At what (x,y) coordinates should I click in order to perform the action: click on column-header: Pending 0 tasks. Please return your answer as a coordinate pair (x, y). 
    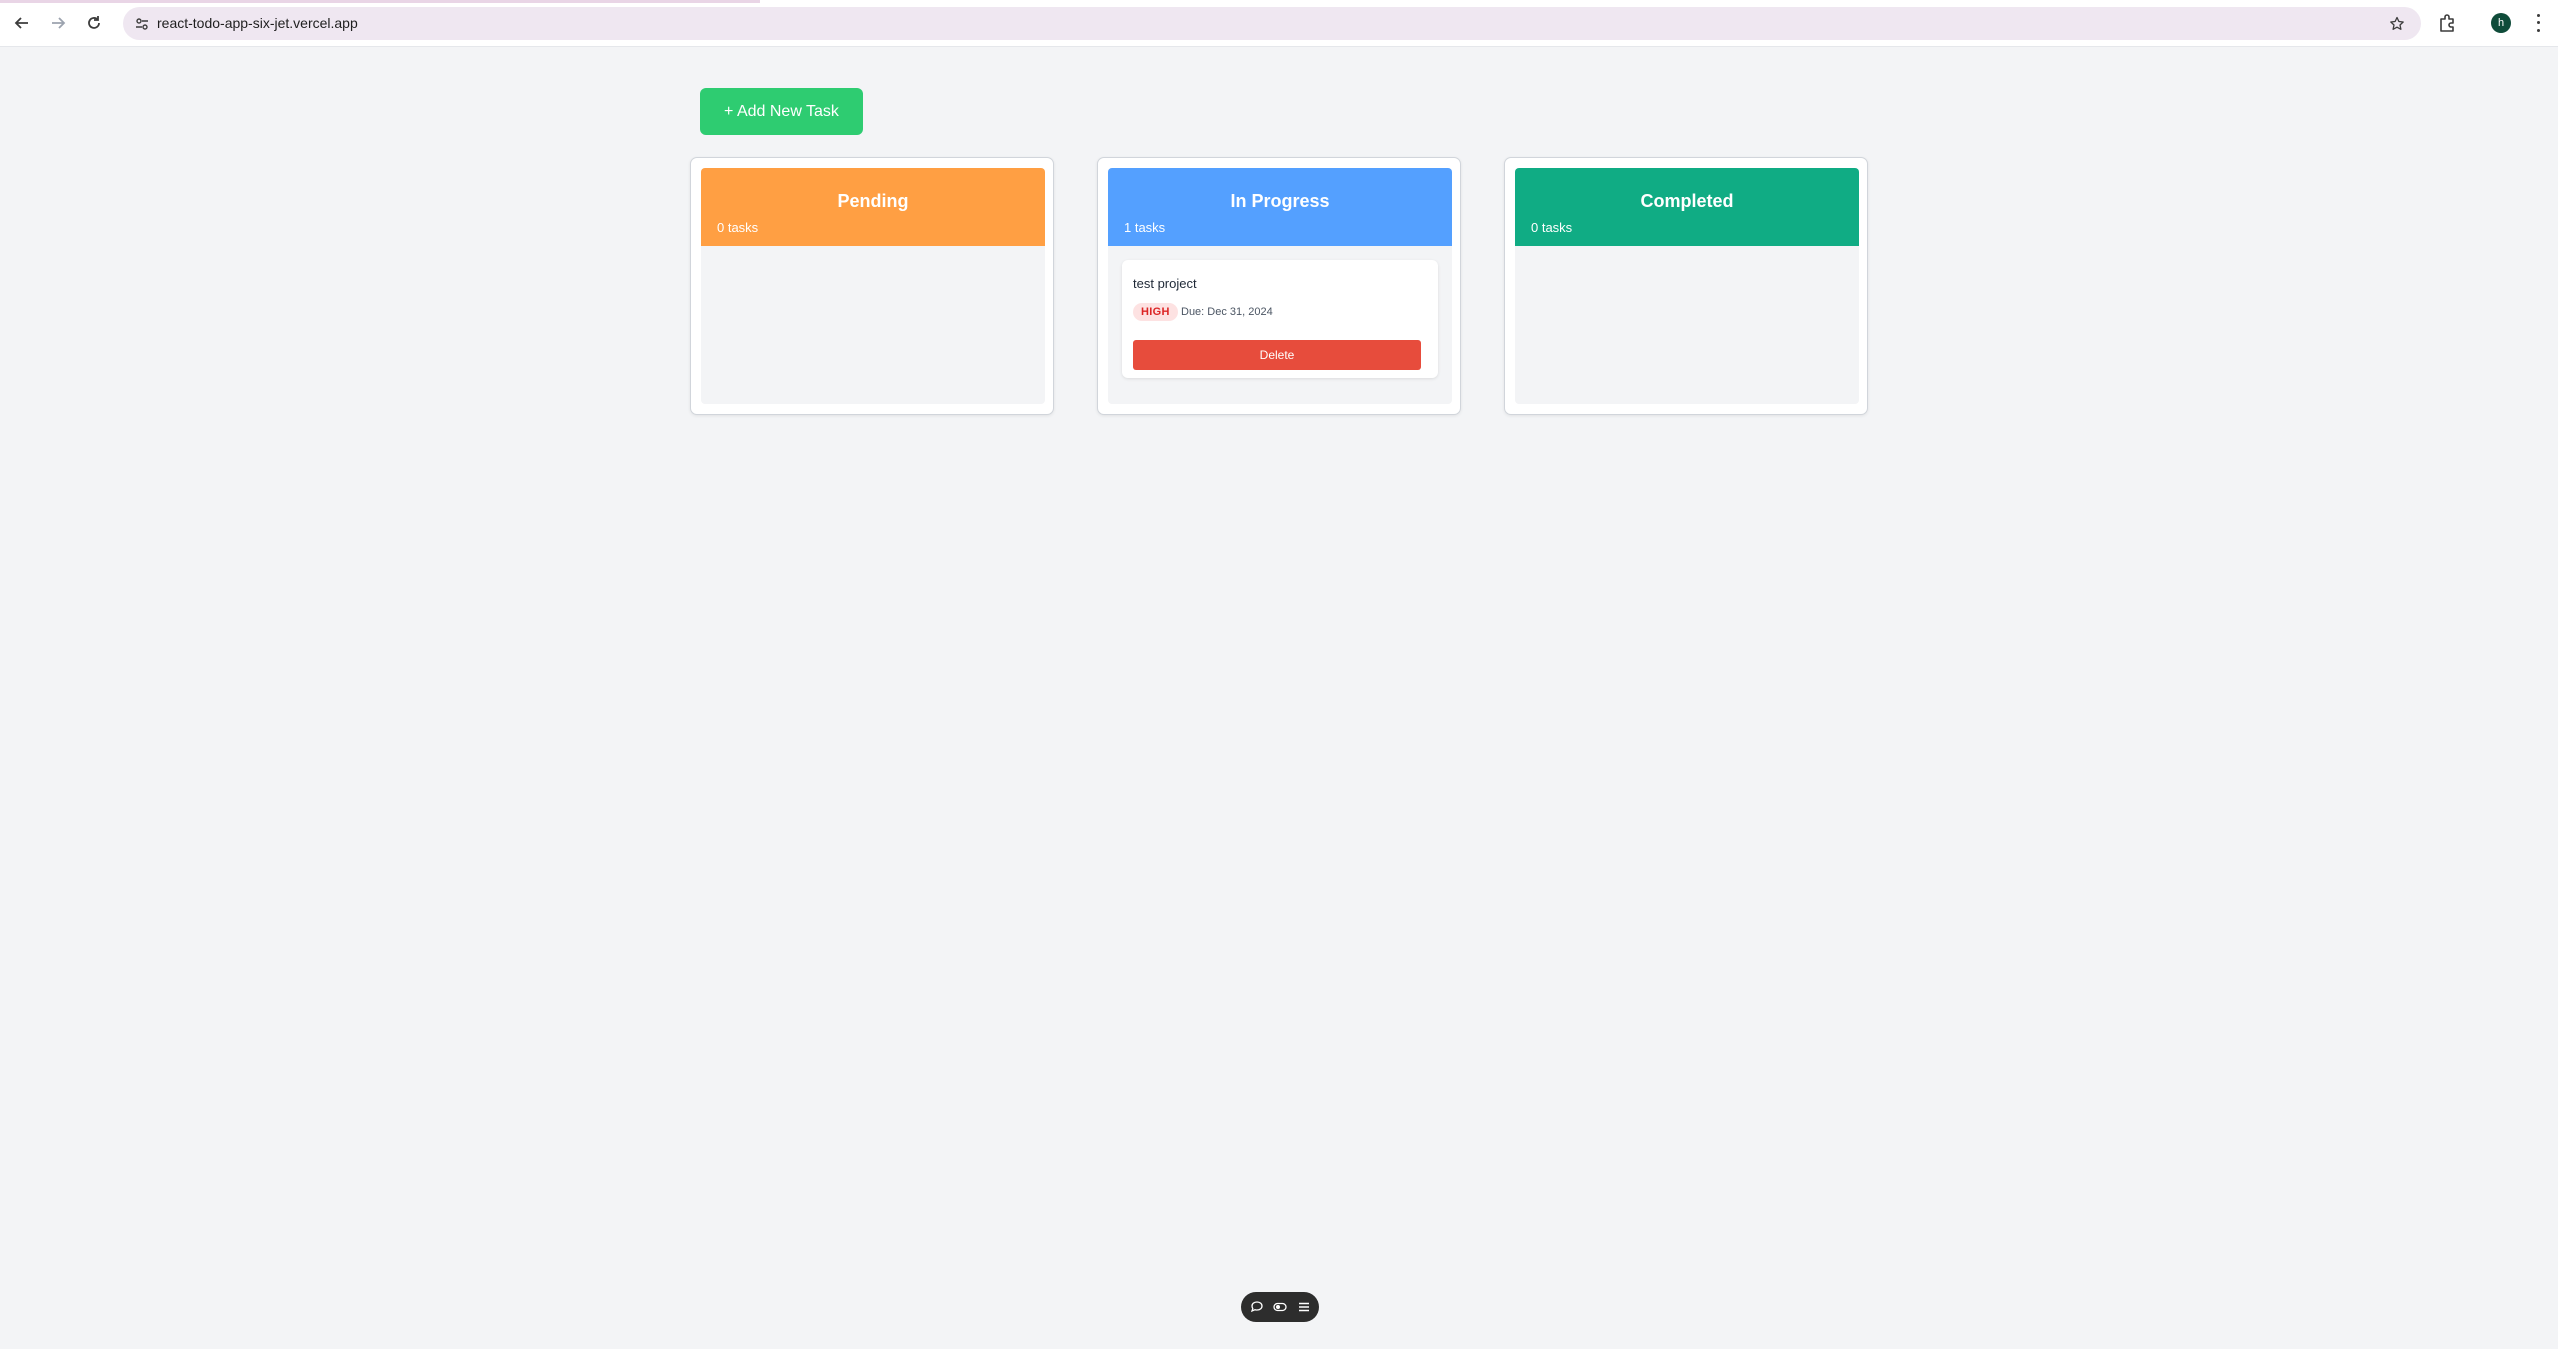
    Looking at the image, I should click on (873, 207).